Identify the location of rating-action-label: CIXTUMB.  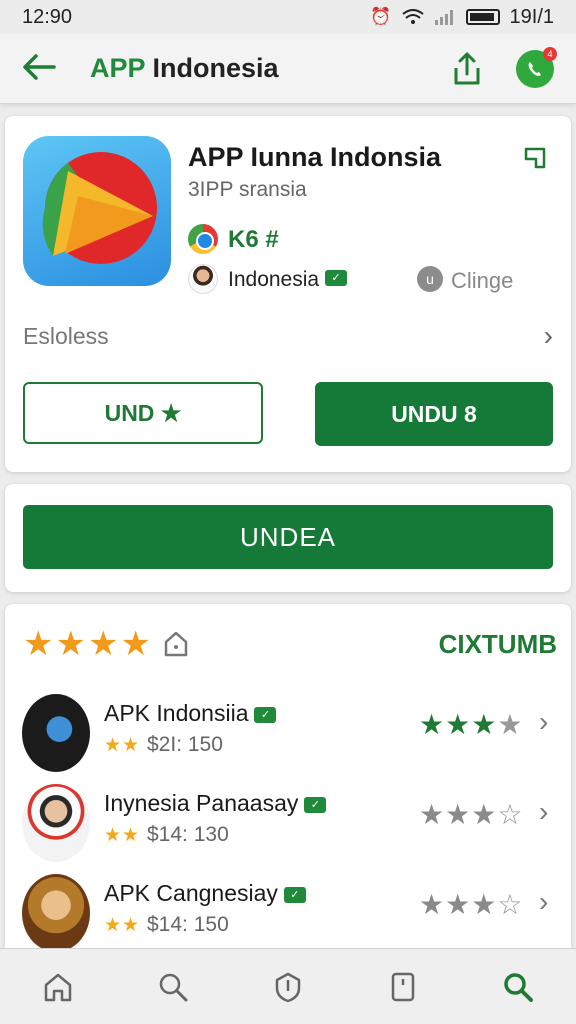
(498, 644).